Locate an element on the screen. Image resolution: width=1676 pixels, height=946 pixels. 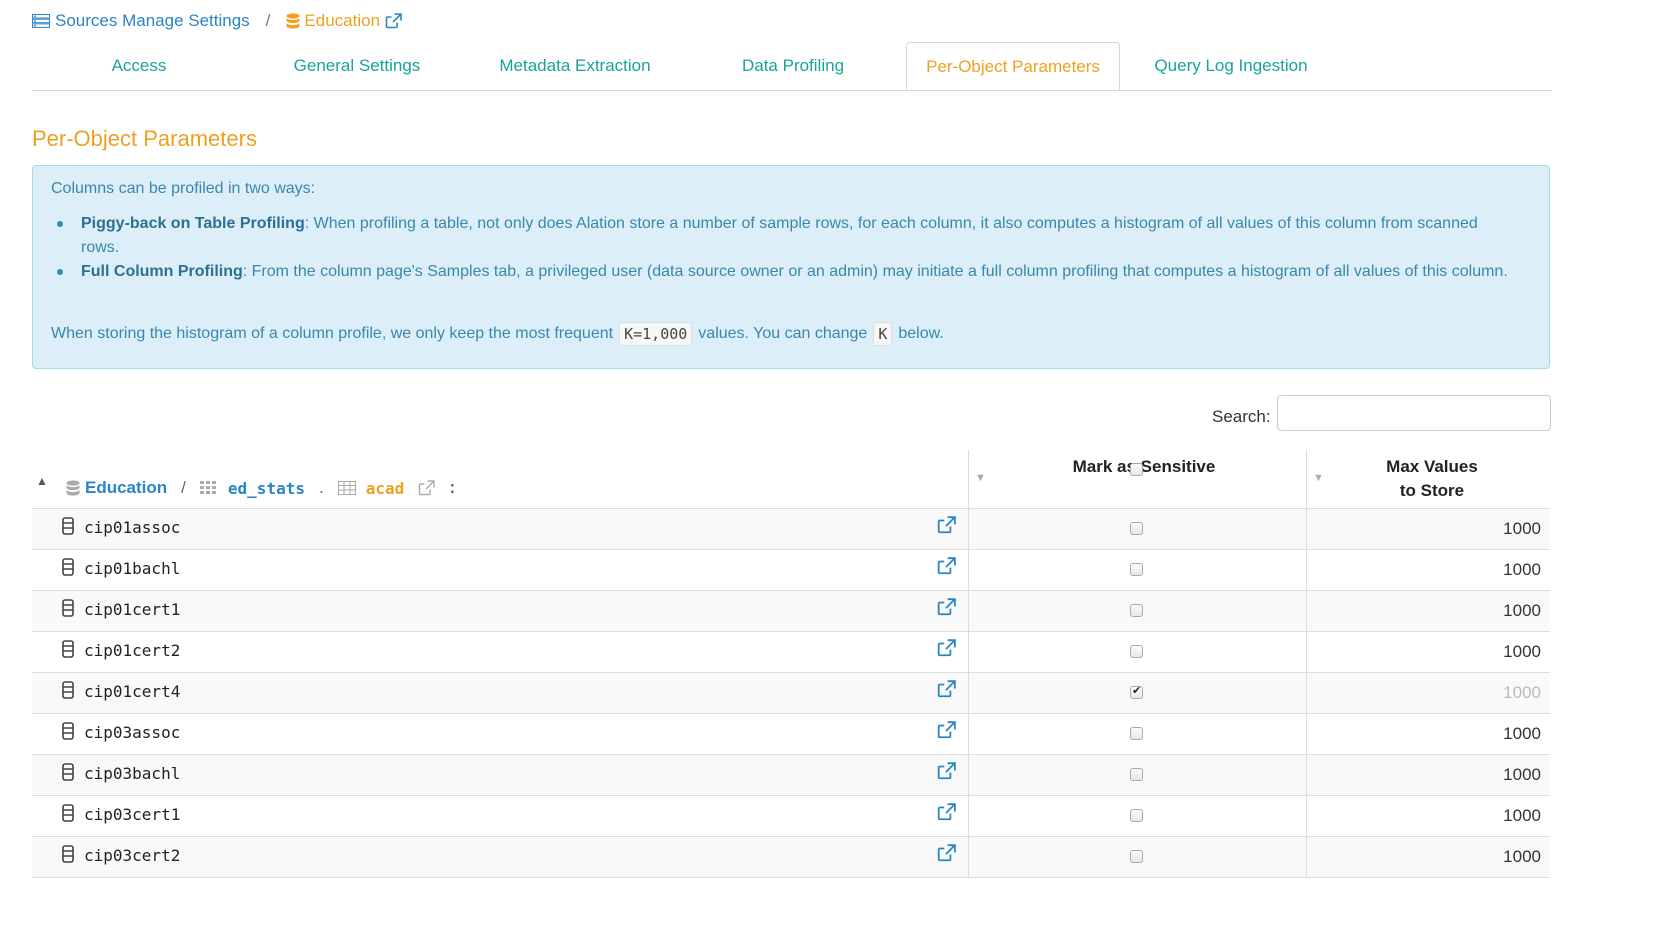
column-cell: cip01cert2 is located at coordinates (500, 652).